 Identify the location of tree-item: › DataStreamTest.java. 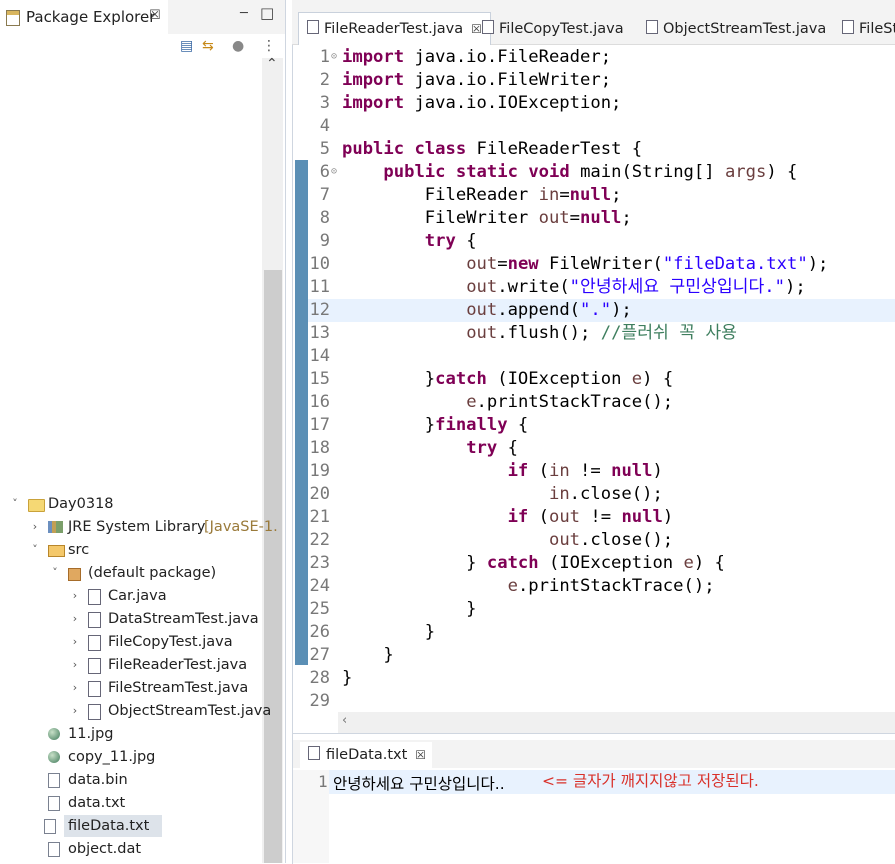
(130, 619).